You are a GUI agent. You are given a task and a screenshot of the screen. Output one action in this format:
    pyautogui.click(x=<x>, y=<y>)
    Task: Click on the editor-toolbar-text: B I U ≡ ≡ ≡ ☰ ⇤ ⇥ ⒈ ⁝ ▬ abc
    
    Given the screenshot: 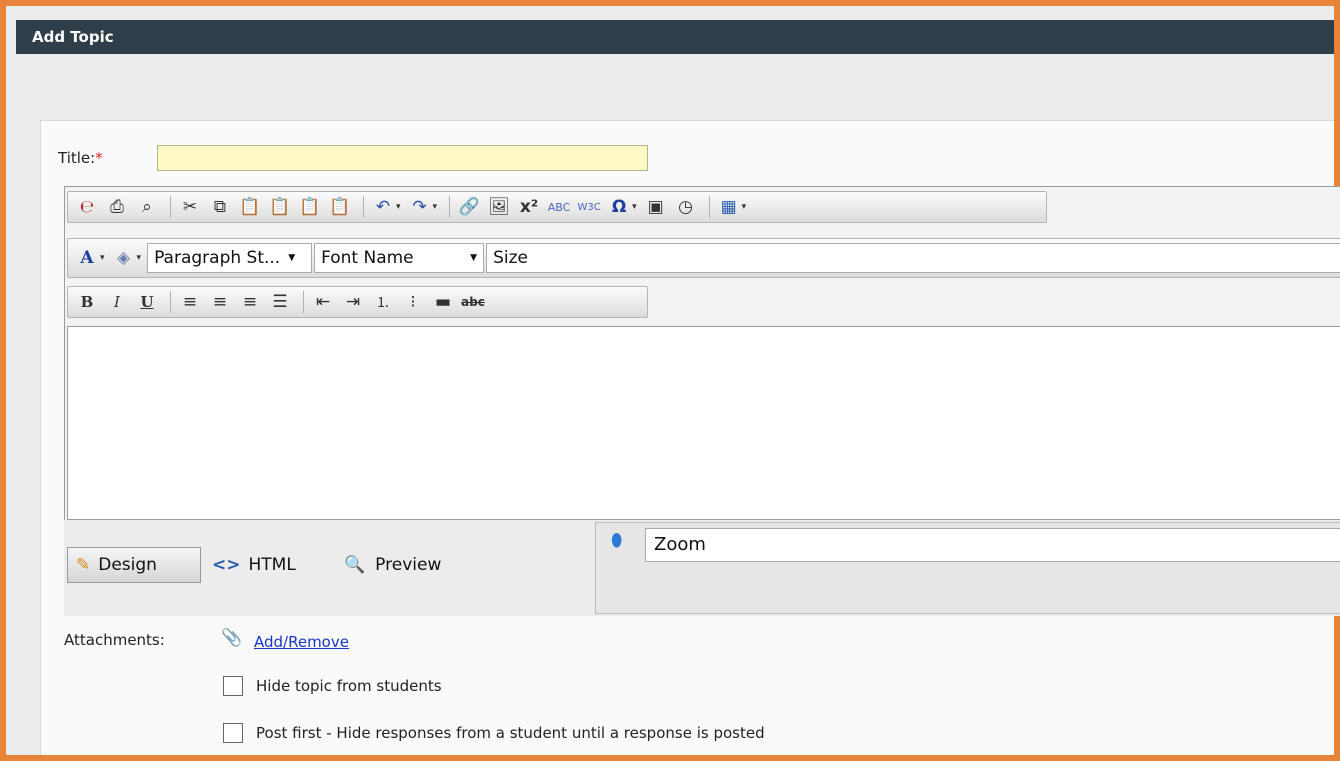 What is the action you would take?
    pyautogui.click(x=357, y=302)
    